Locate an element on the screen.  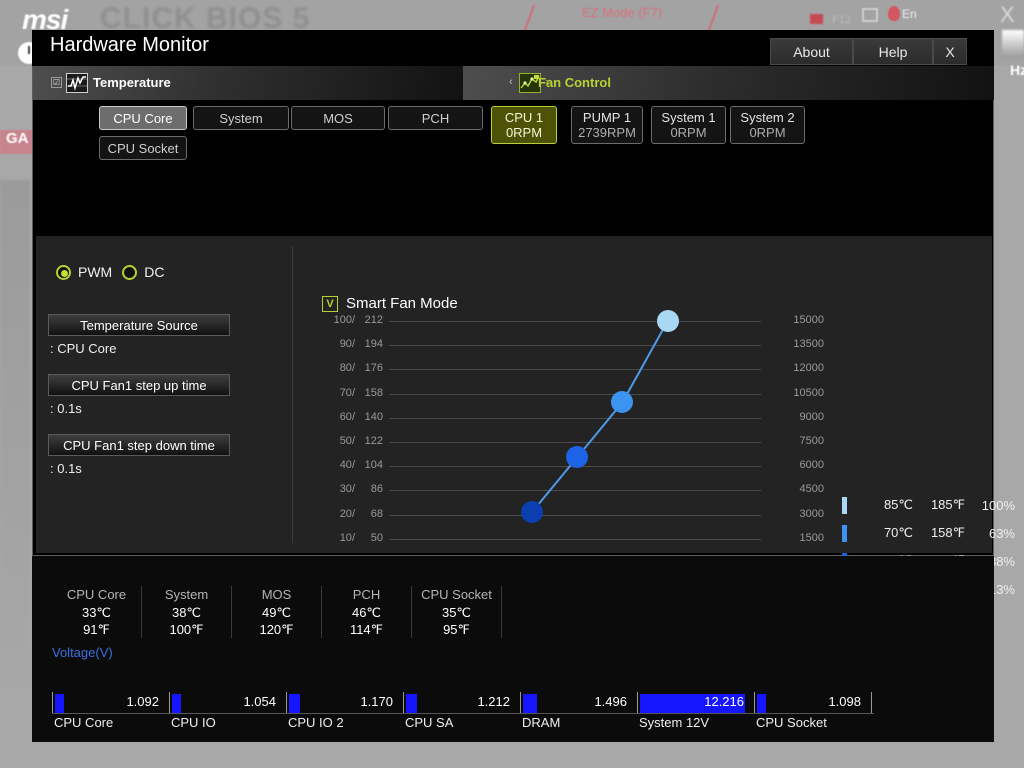
voltage-readout: 1.170 CPU IO 2 is located at coordinates (343, 707).